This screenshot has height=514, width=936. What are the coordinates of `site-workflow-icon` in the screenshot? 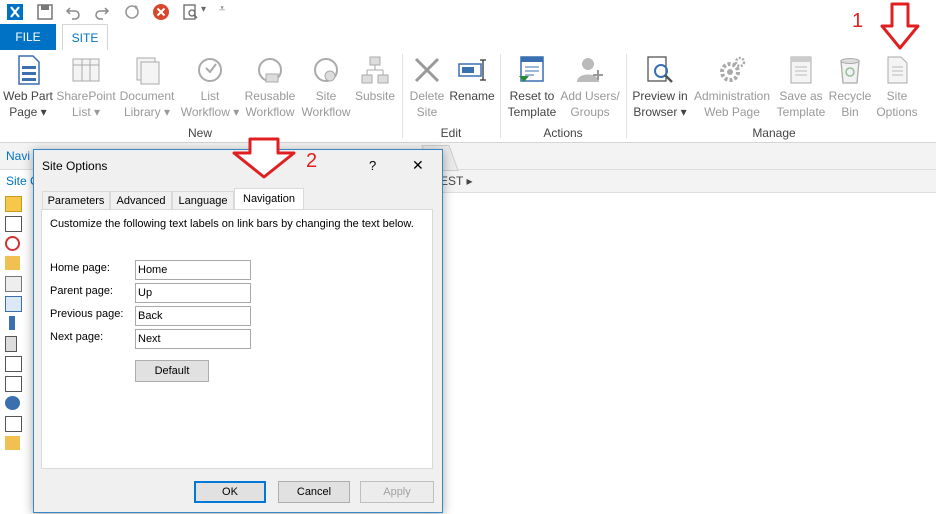 It's located at (326, 70).